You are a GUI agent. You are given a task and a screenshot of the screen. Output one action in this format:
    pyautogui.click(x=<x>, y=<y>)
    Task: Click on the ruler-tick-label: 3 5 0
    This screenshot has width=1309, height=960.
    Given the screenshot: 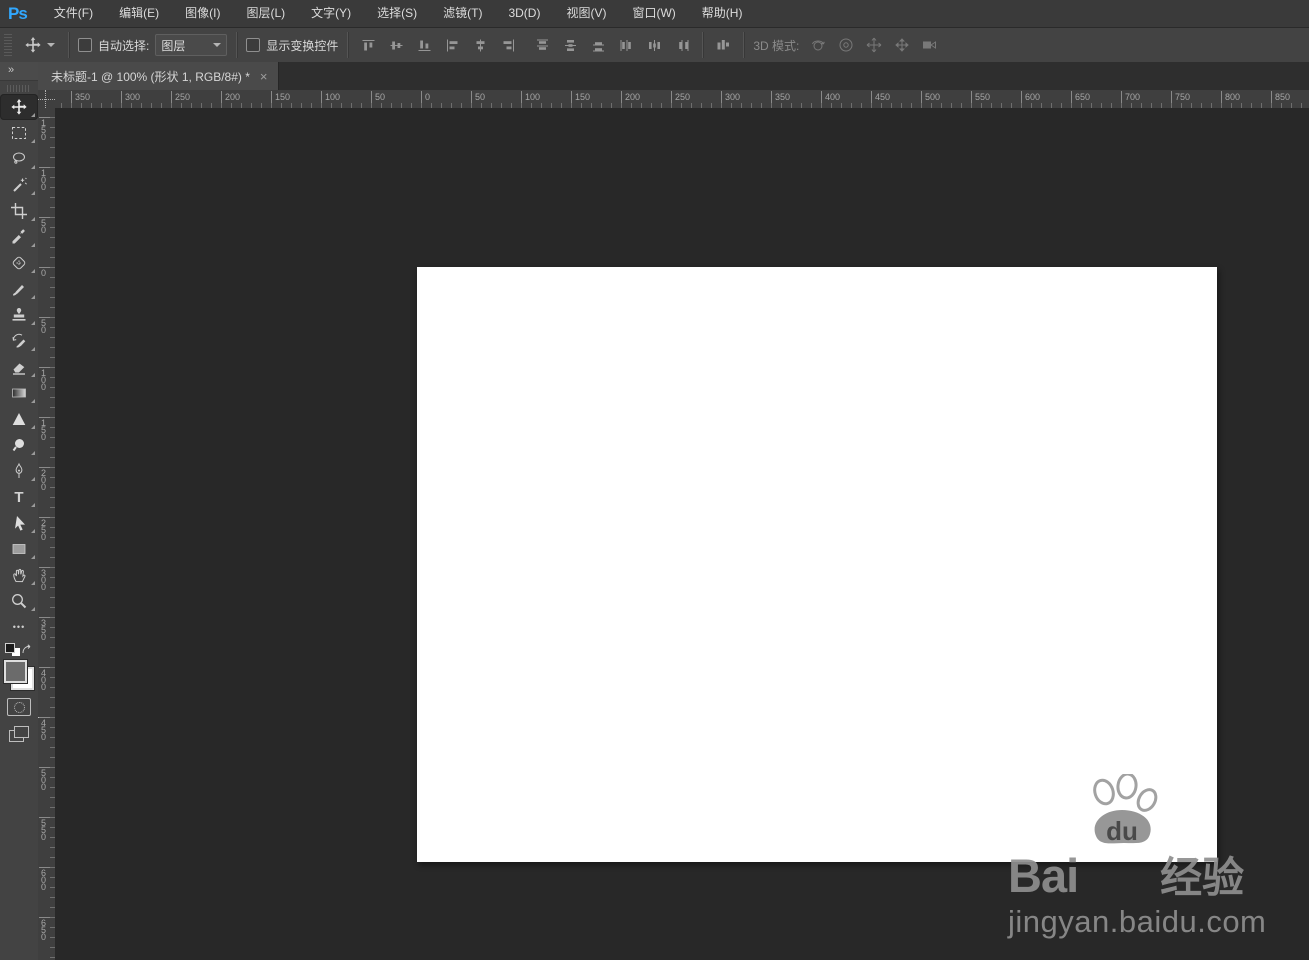 What is the action you would take?
    pyautogui.click(x=47, y=629)
    